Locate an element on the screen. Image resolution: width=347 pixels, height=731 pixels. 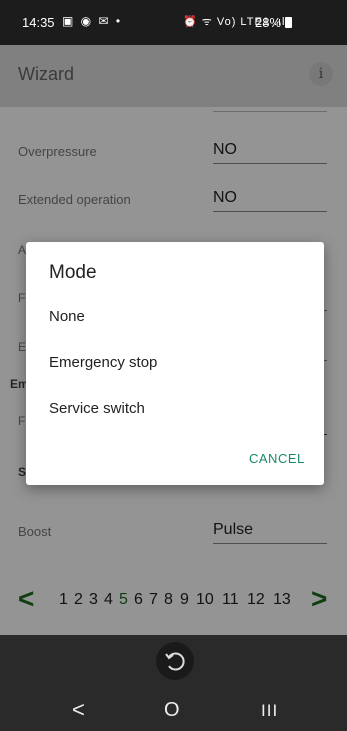
status-time: 14:35 is located at coordinates (38, 22).